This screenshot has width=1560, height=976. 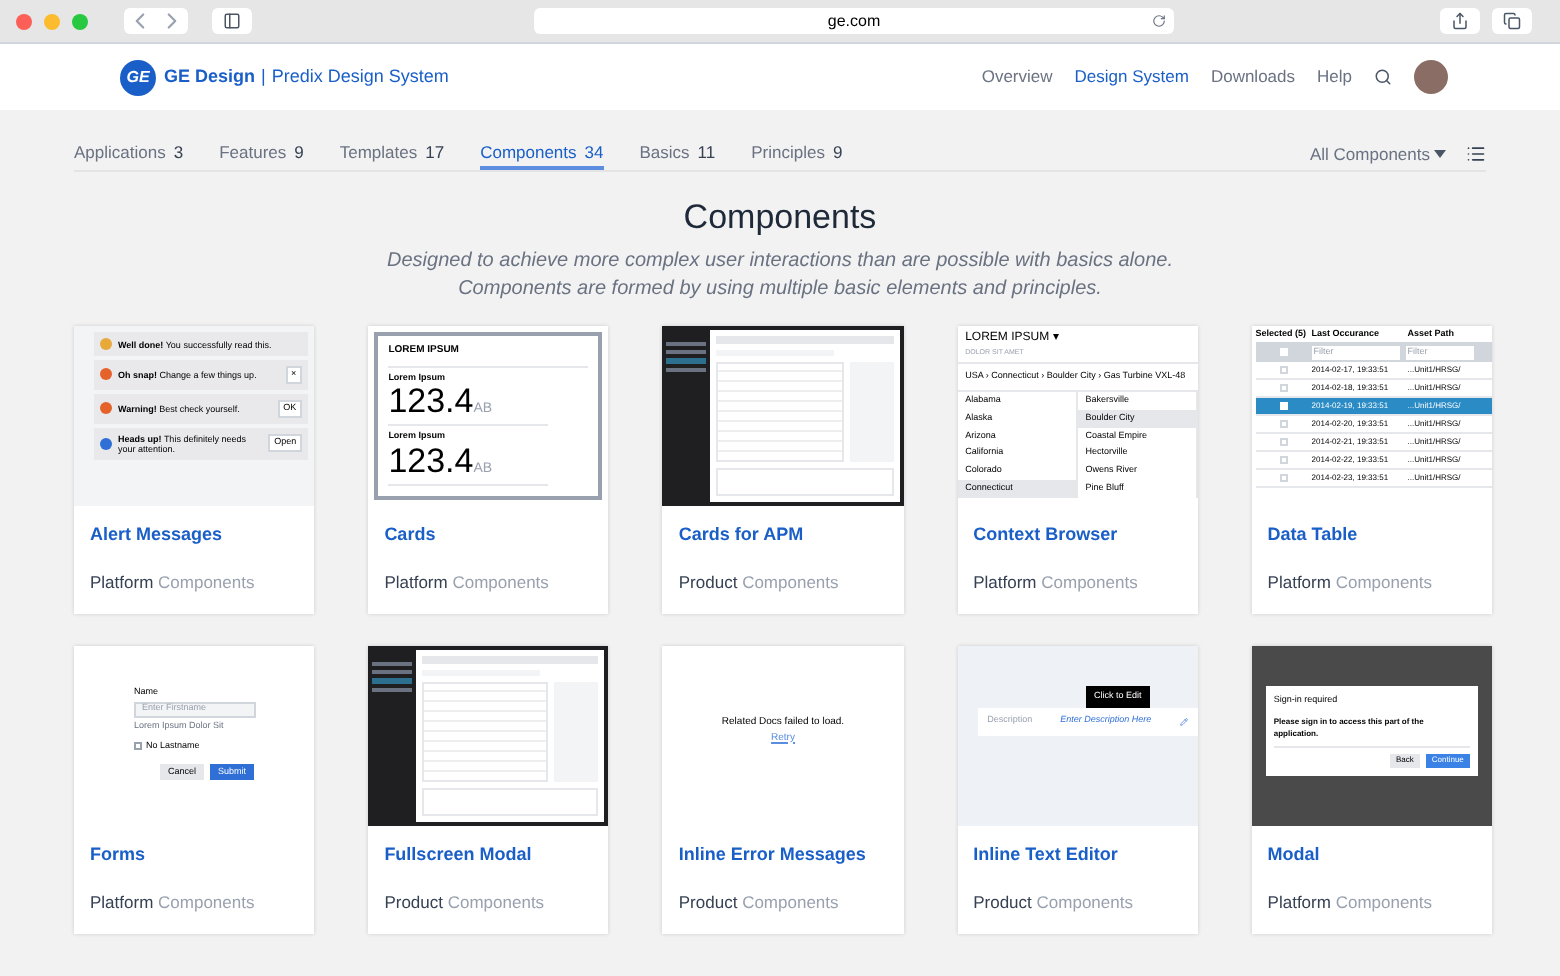 What do you see at coordinates (854, 21) in the screenshot?
I see `address-bar: ge.com` at bounding box center [854, 21].